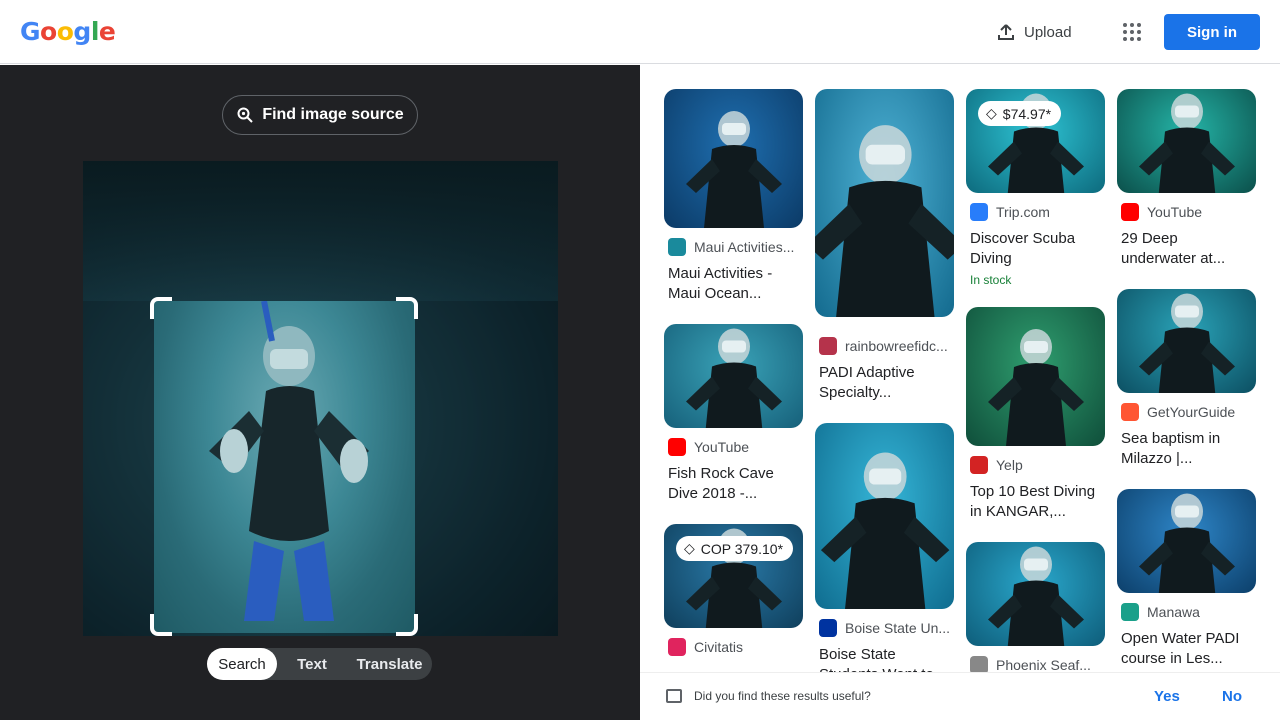  I want to click on google-logo: Google, so click(68, 31).